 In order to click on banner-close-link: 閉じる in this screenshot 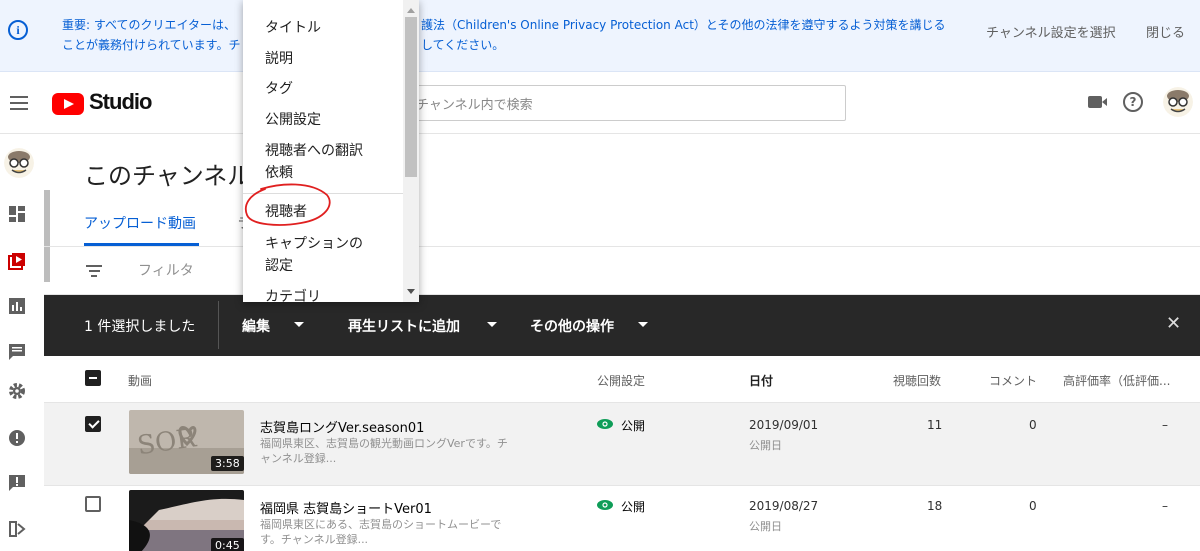, I will do `click(1165, 31)`.